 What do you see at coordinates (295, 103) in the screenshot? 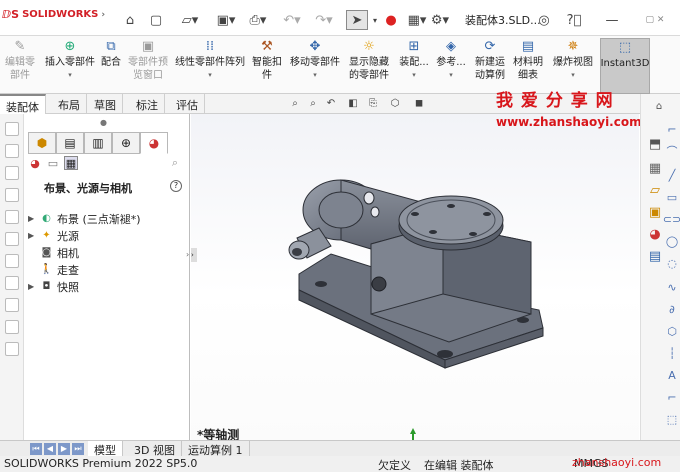
I see `zoom-to-fit-icon: ⌕` at bounding box center [295, 103].